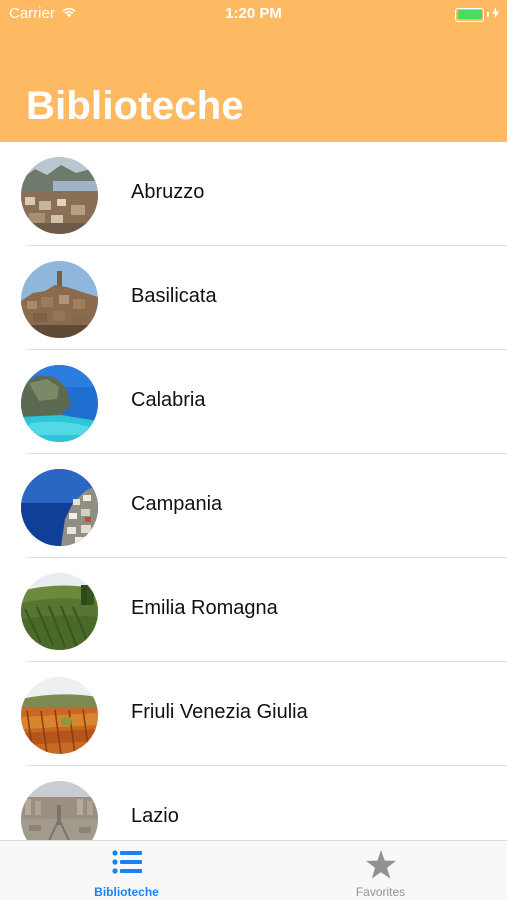 This screenshot has width=507, height=900. Describe the element at coordinates (59, 611) in the screenshot. I see `vineyard-hills-photo` at that location.